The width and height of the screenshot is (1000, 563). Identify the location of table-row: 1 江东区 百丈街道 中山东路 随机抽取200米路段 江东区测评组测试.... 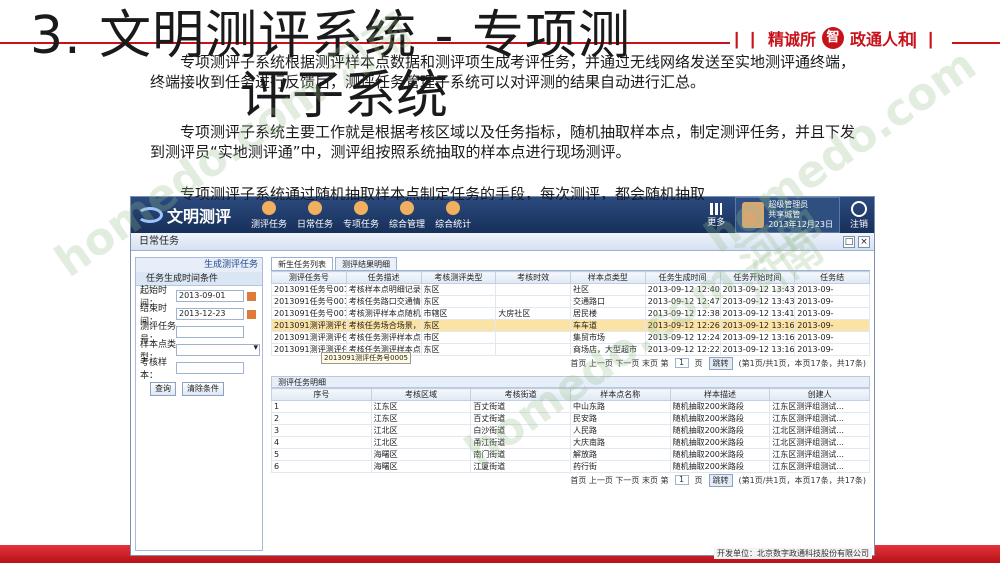
(570, 406).